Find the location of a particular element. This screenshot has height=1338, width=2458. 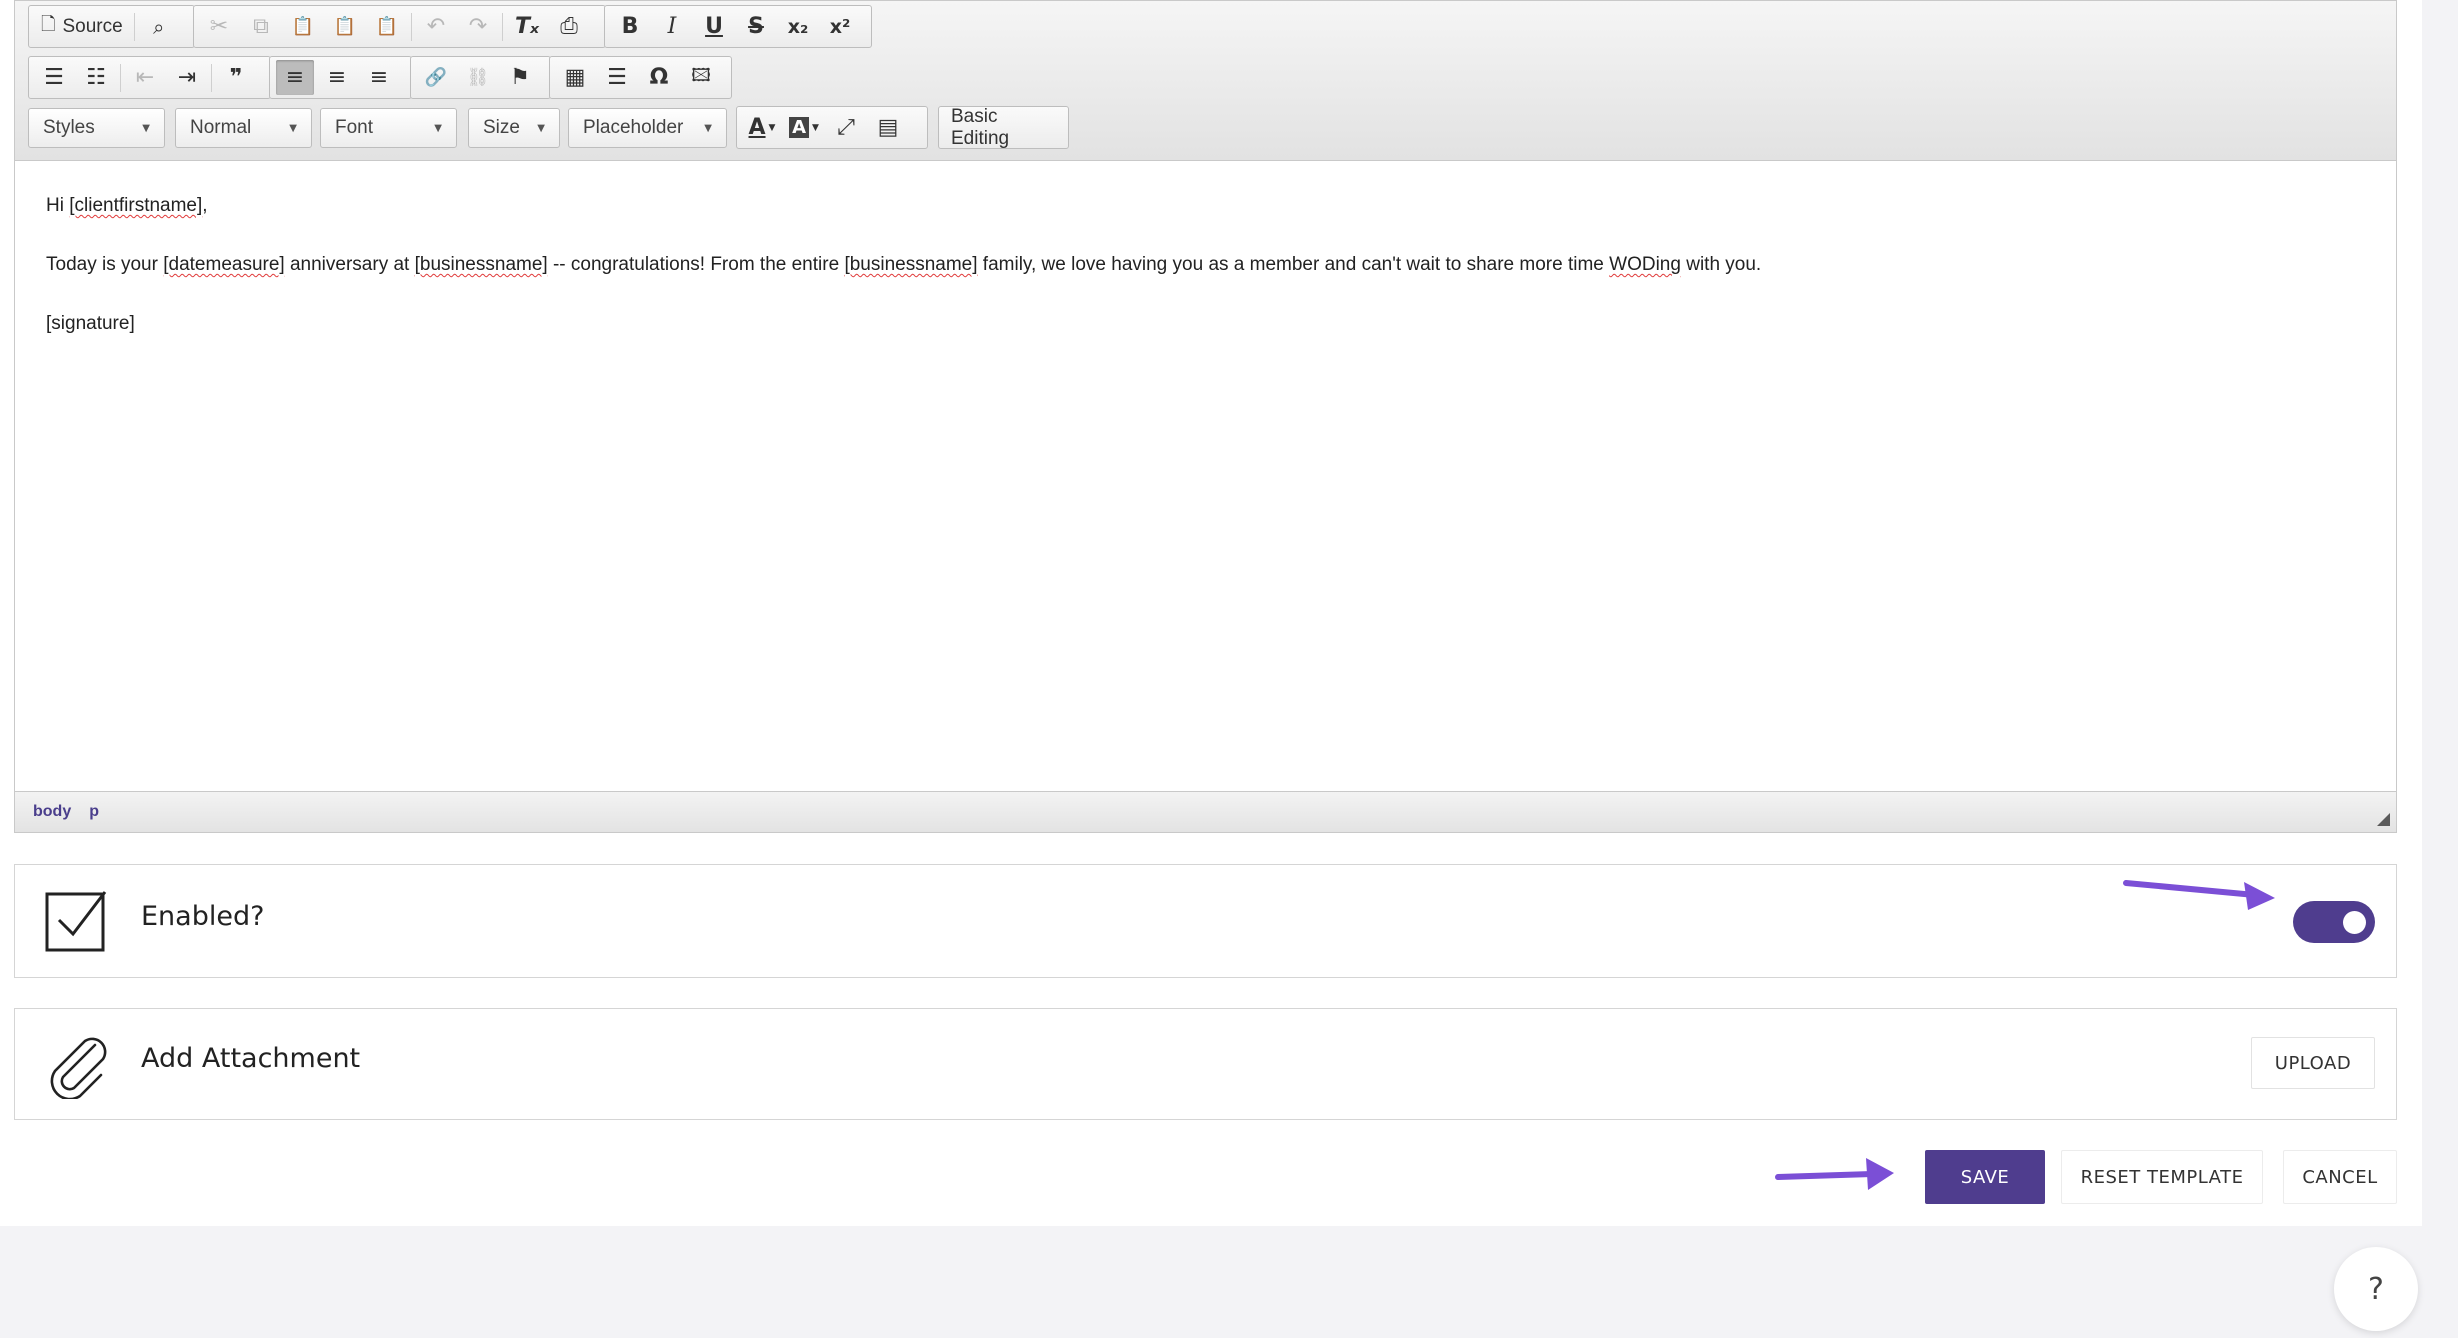

subscript-button: x₂ is located at coordinates (798, 26).